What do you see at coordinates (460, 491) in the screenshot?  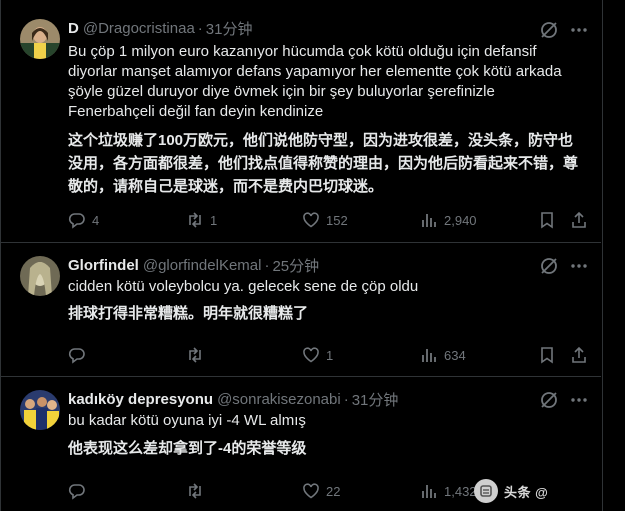 I see `view-count: 1,432` at bounding box center [460, 491].